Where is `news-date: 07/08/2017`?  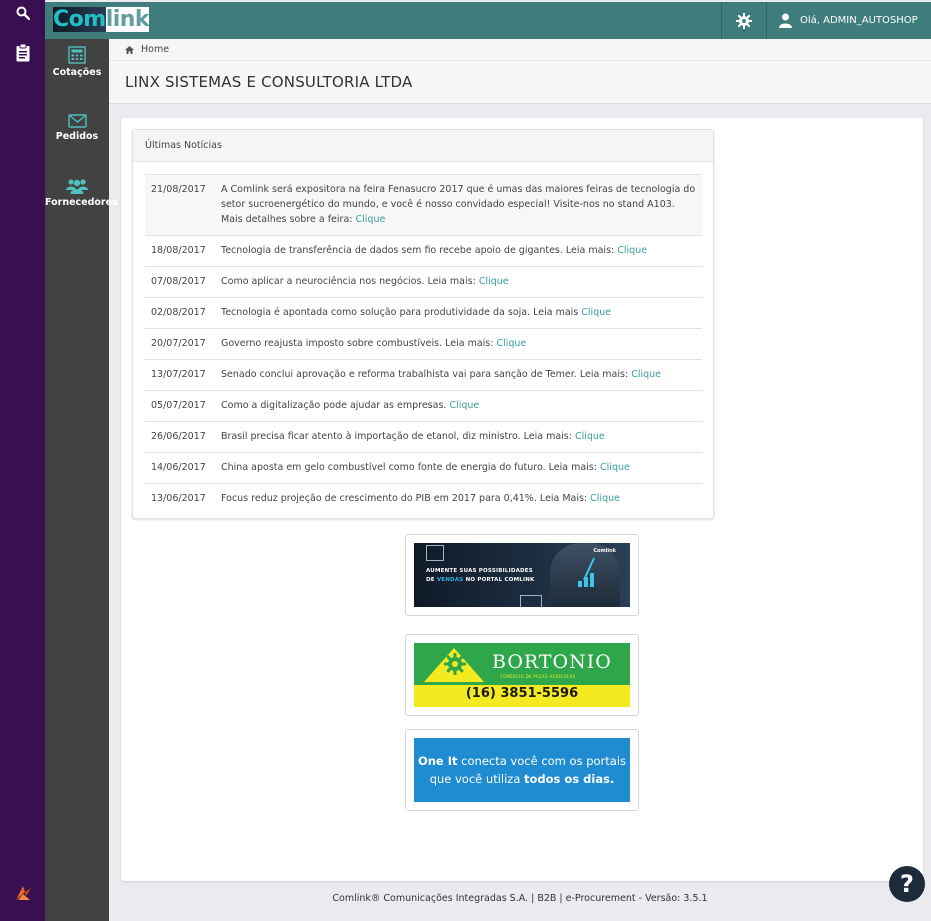
news-date: 07/08/2017 is located at coordinates (180, 282).